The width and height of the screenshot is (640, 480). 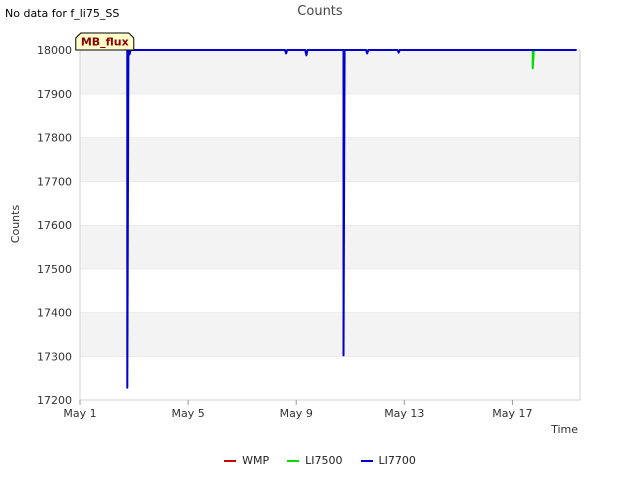 What do you see at coordinates (54, 313) in the screenshot?
I see `y-tick-label: 17400` at bounding box center [54, 313].